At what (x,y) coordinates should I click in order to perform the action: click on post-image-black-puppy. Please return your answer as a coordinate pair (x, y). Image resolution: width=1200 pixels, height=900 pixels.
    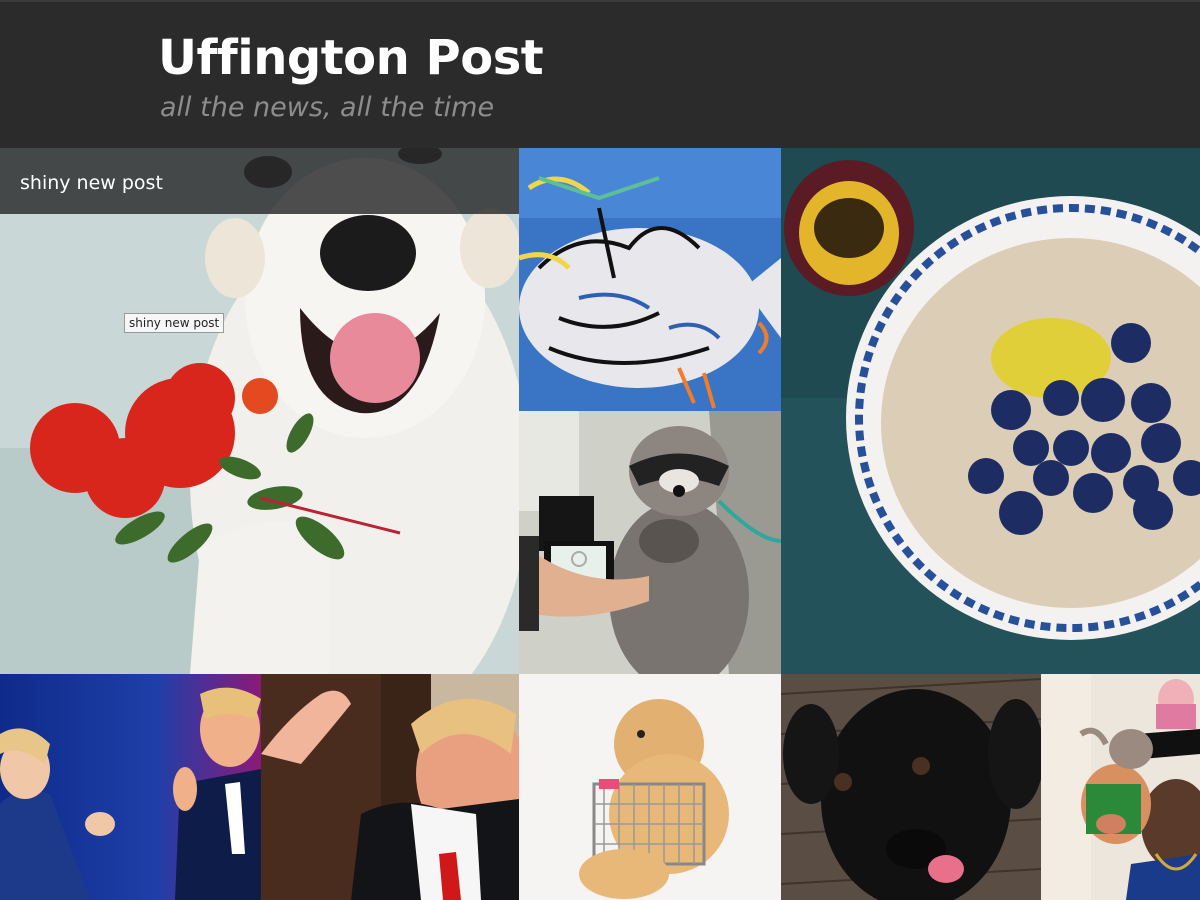
    Looking at the image, I should click on (911, 787).